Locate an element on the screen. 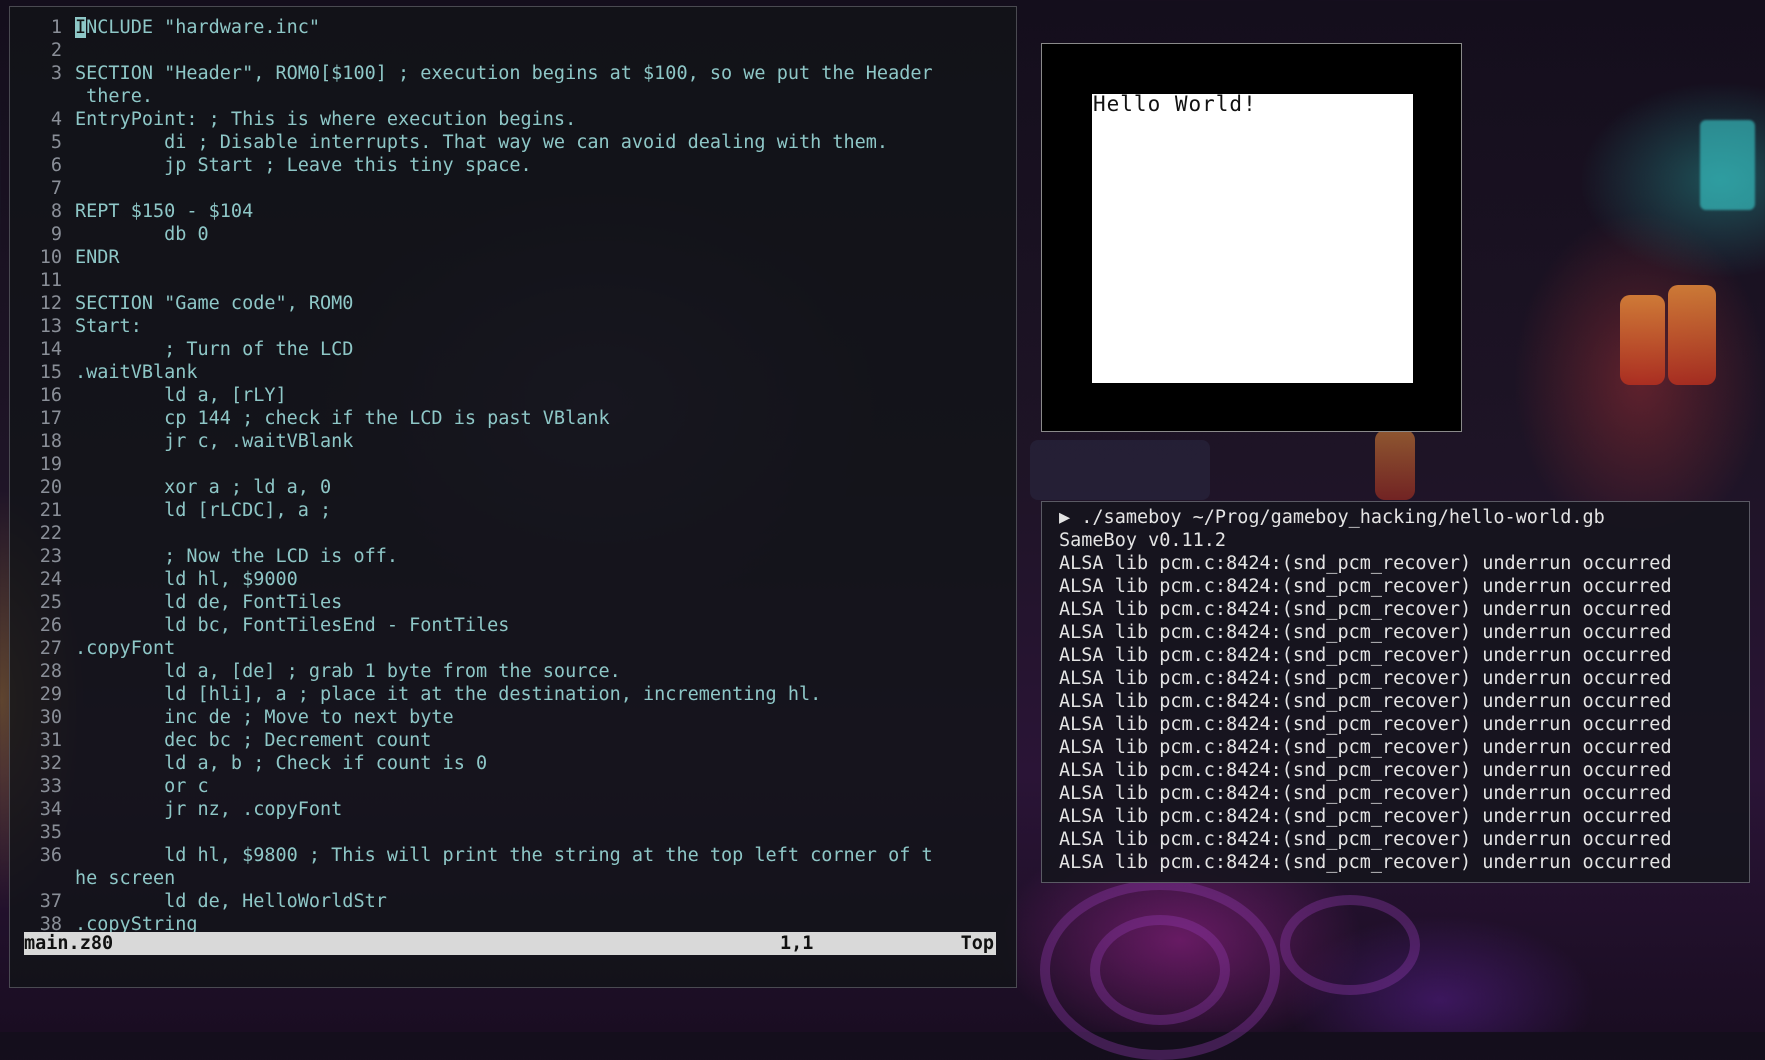 Image resolution: width=1765 pixels, height=1060 pixels. line-number: 5 is located at coordinates (56, 142).